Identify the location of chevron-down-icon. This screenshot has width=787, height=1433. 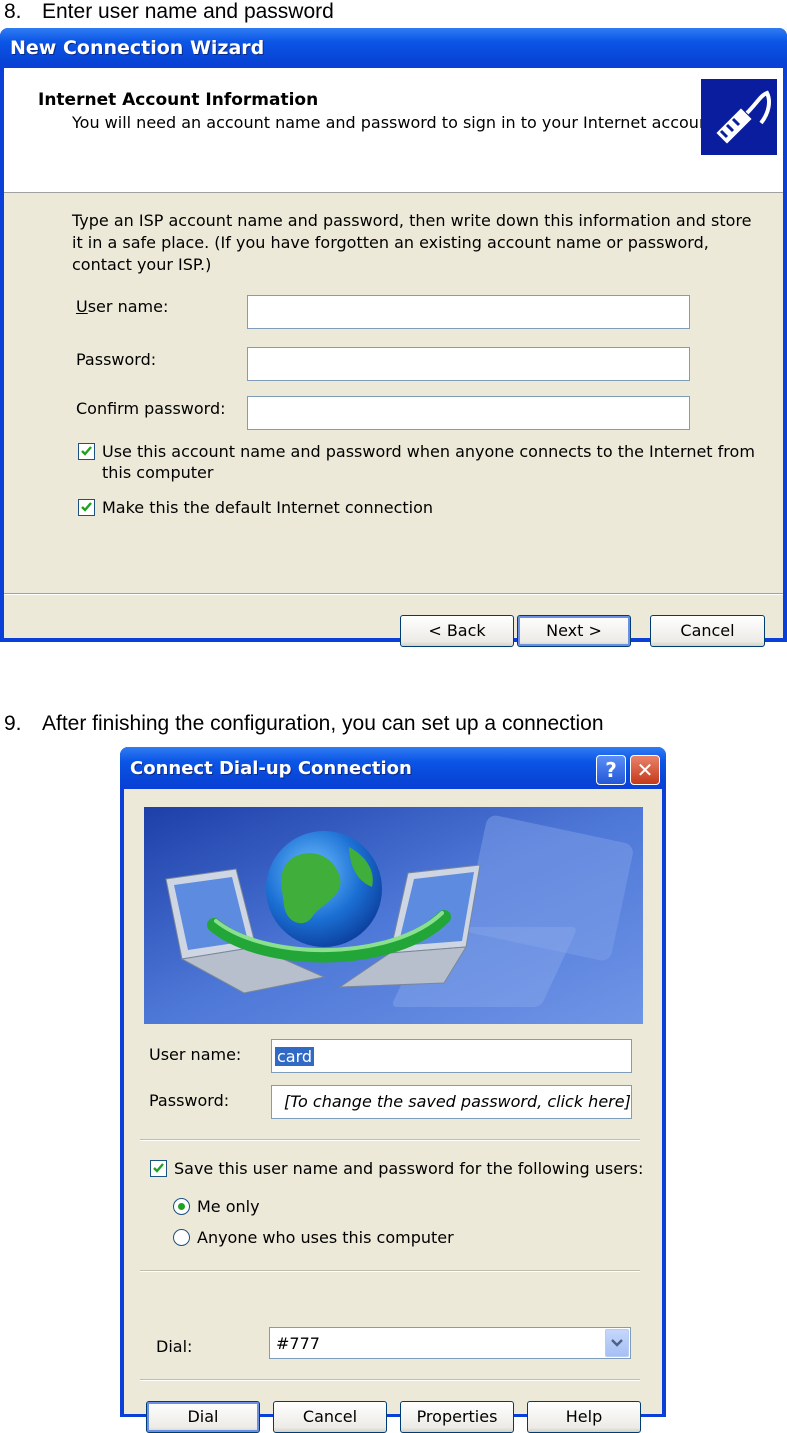
(617, 1343).